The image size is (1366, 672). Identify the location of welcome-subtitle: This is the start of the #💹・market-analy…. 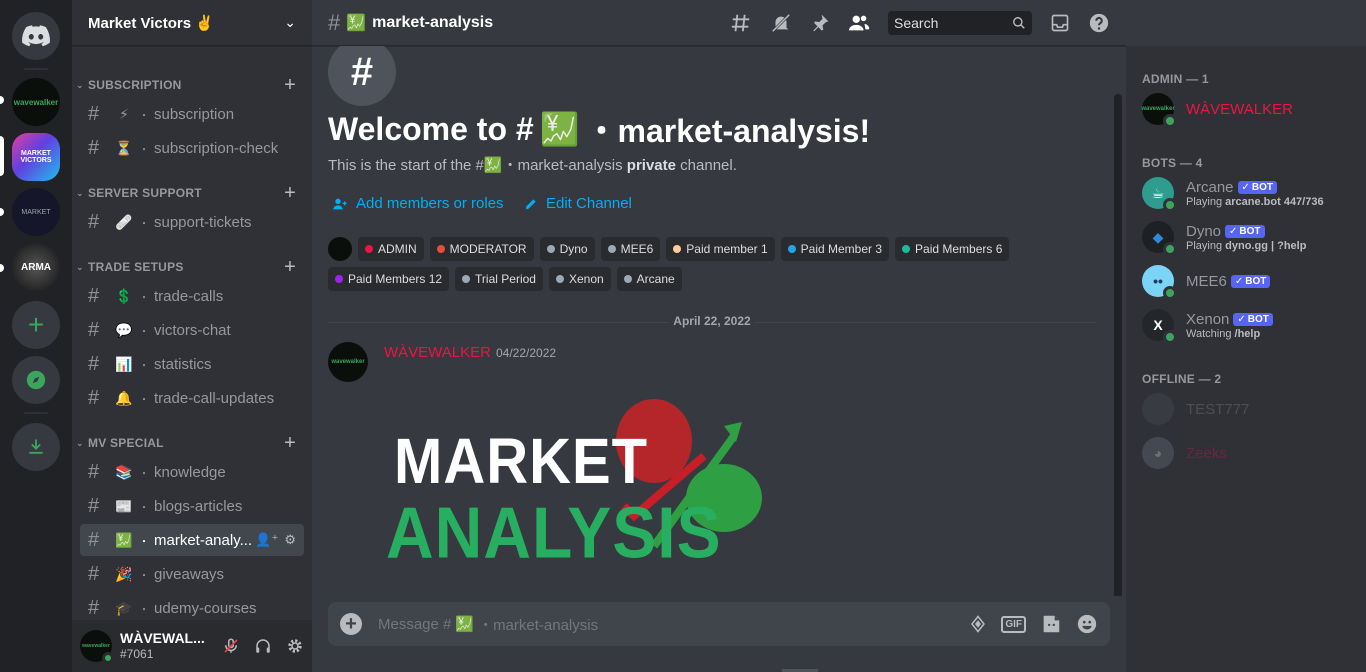
(532, 165).